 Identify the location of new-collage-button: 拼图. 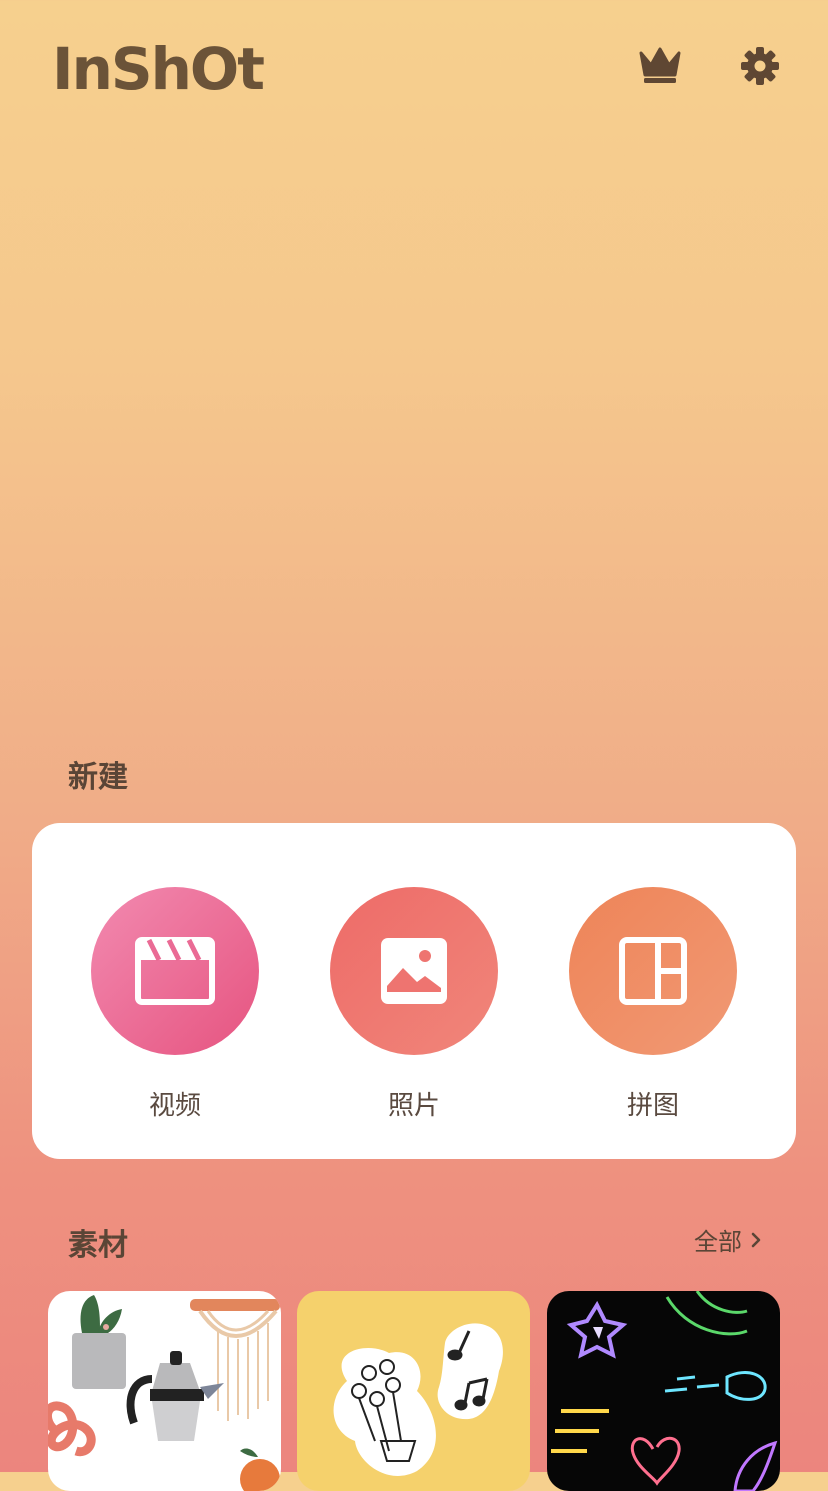
(653, 1004).